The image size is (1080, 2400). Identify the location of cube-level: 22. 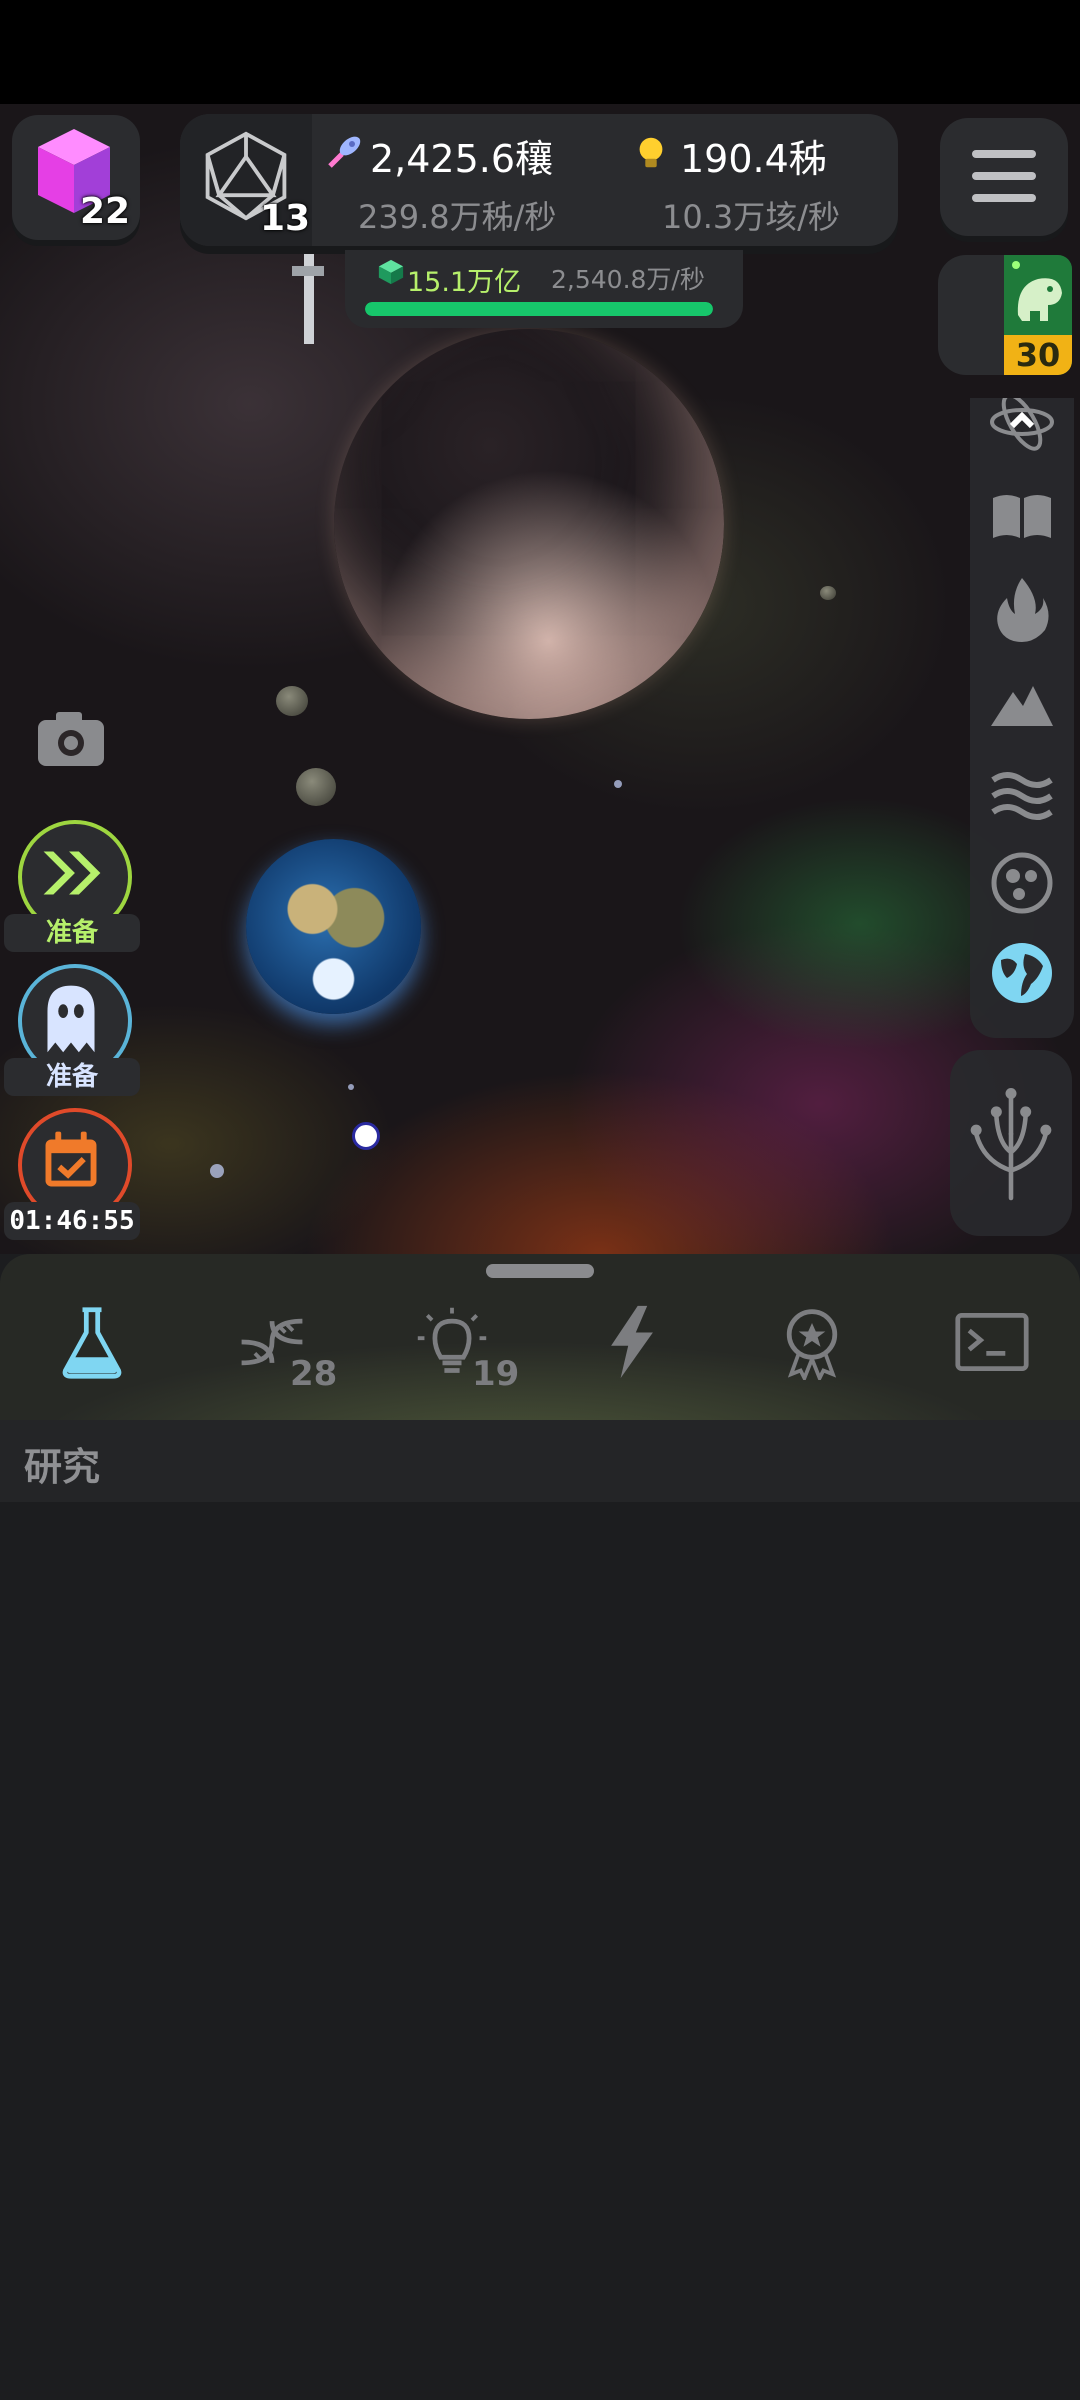
(105, 211).